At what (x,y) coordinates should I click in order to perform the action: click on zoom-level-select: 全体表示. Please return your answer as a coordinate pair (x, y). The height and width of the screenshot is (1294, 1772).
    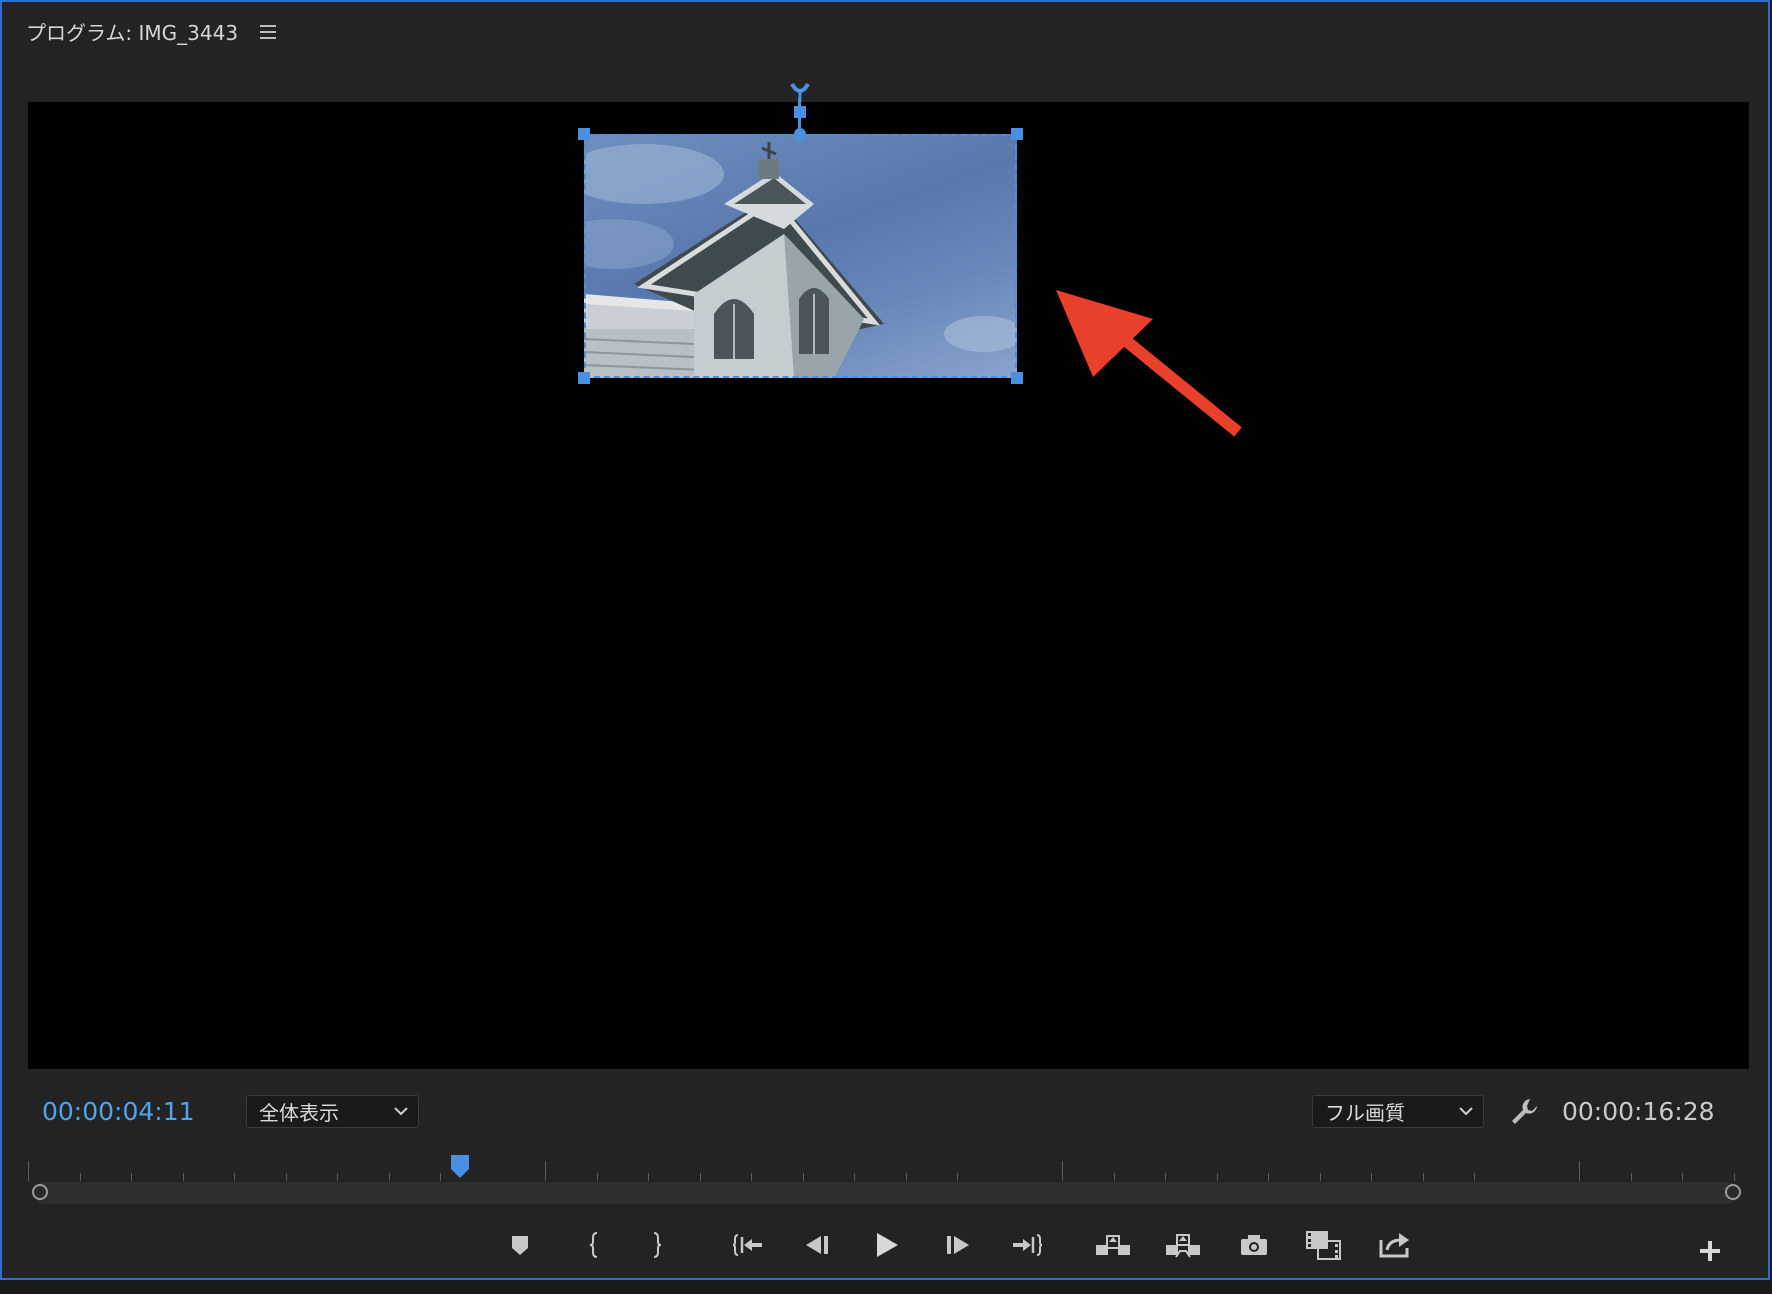
    Looking at the image, I should click on (332, 1111).